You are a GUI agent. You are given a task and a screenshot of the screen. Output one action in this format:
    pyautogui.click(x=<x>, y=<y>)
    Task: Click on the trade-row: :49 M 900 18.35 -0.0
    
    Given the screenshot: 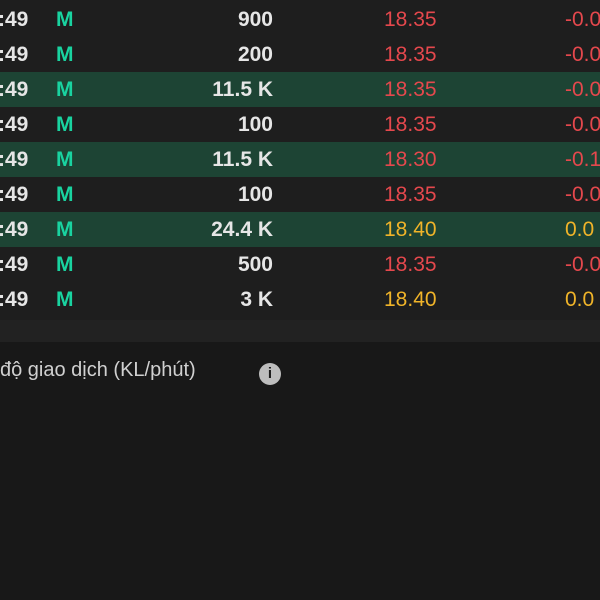 What is the action you would take?
    pyautogui.click(x=300, y=19)
    